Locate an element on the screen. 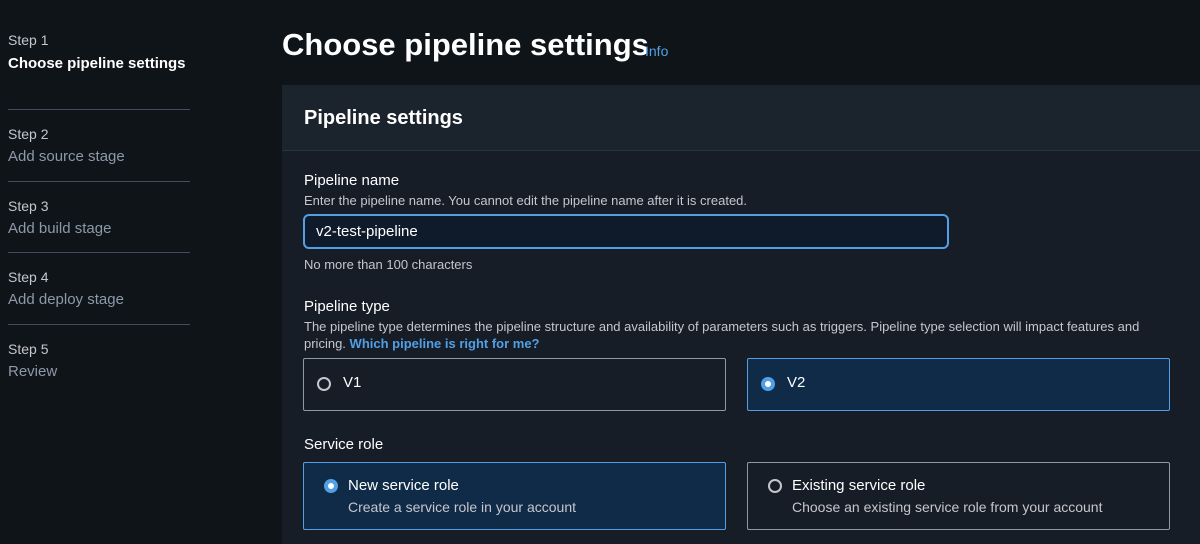 The height and width of the screenshot is (544, 1200). step-title: Review is located at coordinates (33, 371).